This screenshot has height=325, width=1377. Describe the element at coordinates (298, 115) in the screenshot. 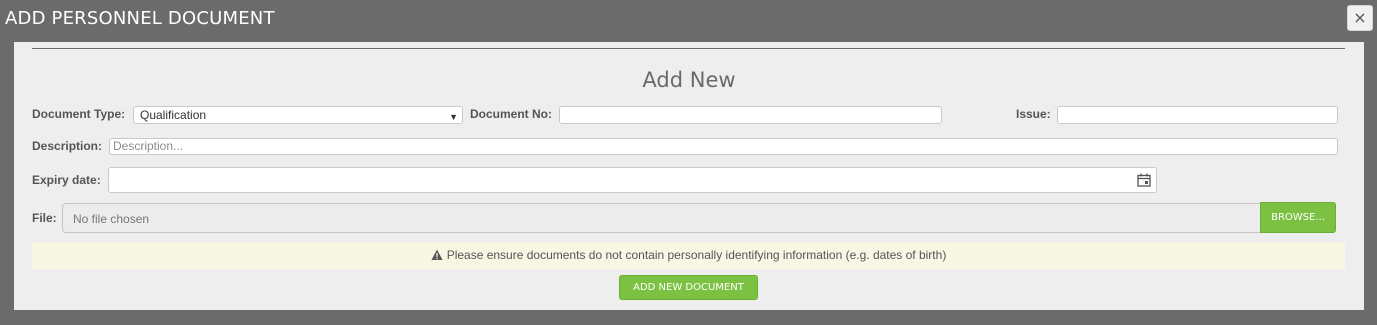

I see `document-type-select: Qualification ▼` at that location.